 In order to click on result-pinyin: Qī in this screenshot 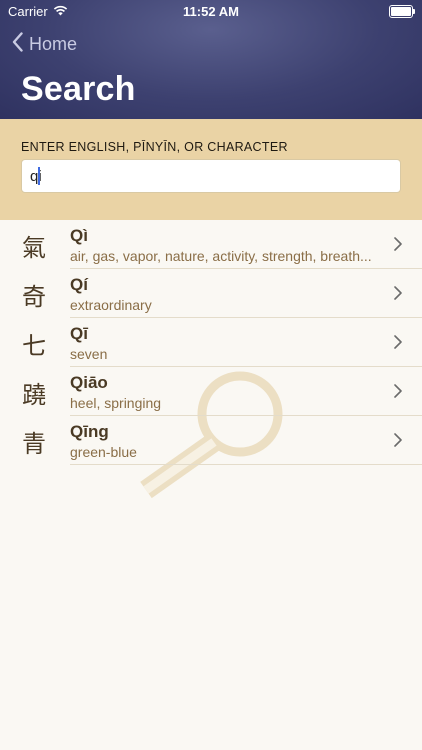, I will do `click(79, 333)`.